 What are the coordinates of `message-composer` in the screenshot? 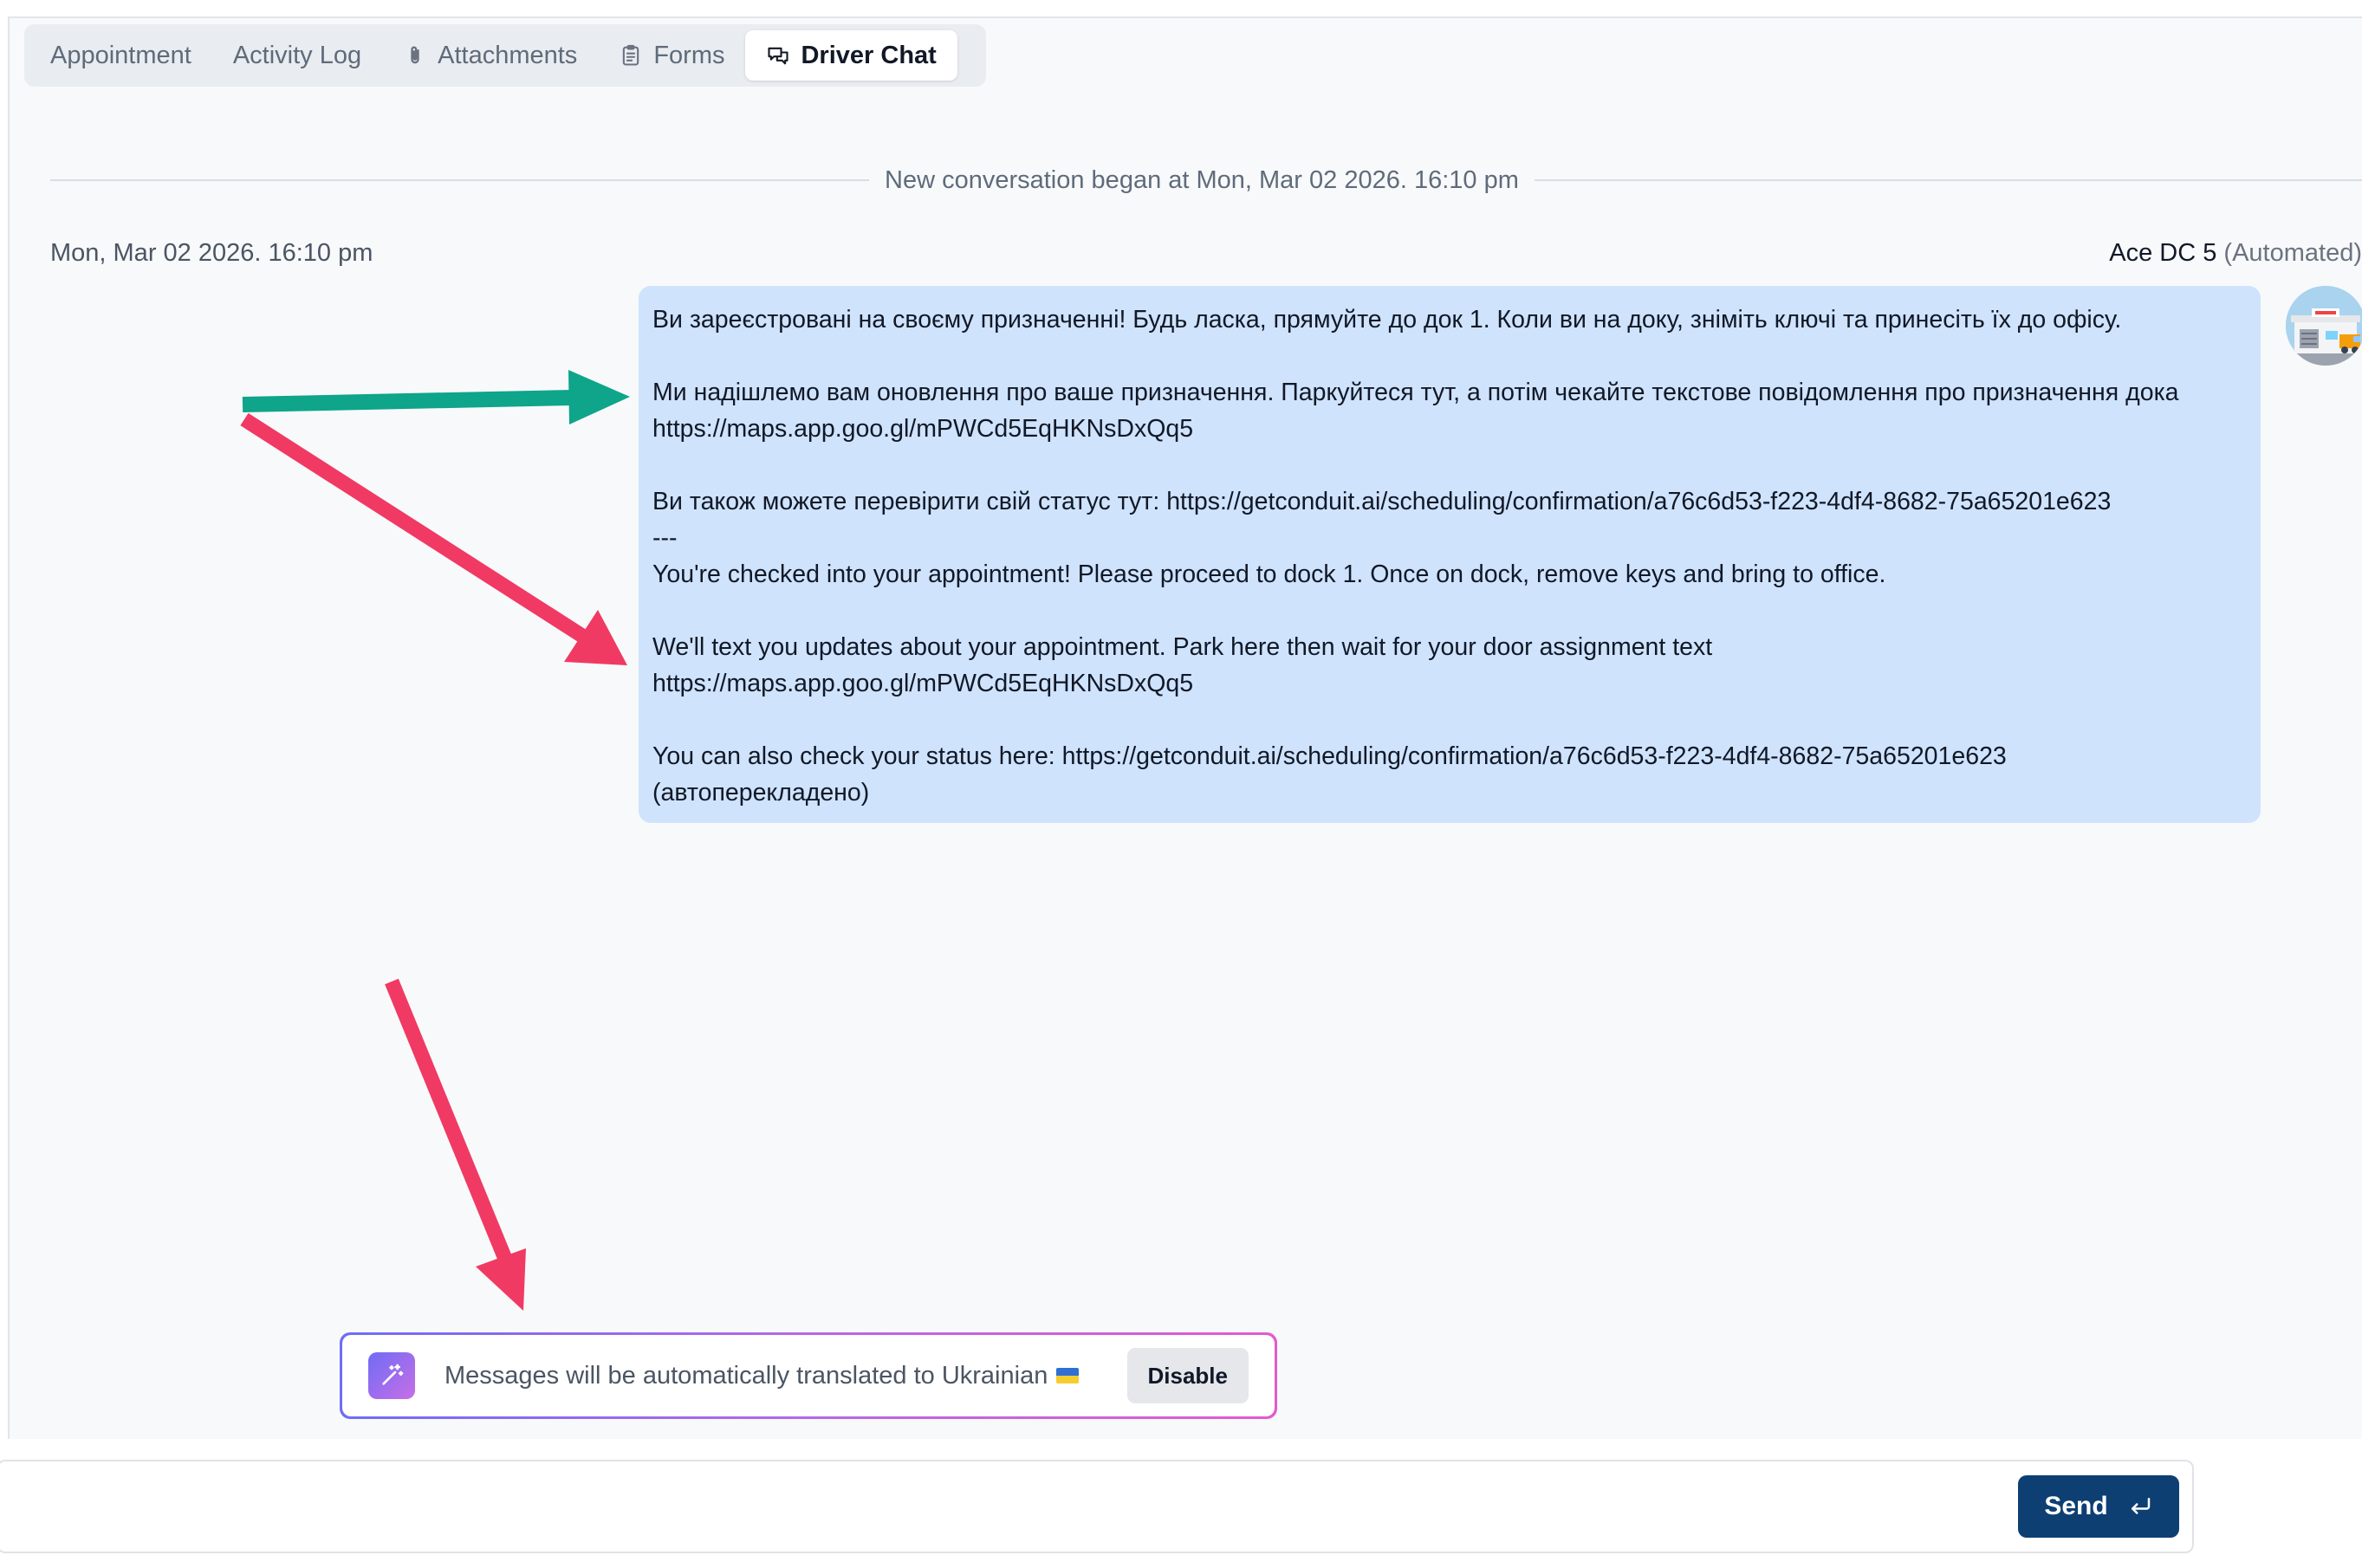 It's located at (1097, 1506).